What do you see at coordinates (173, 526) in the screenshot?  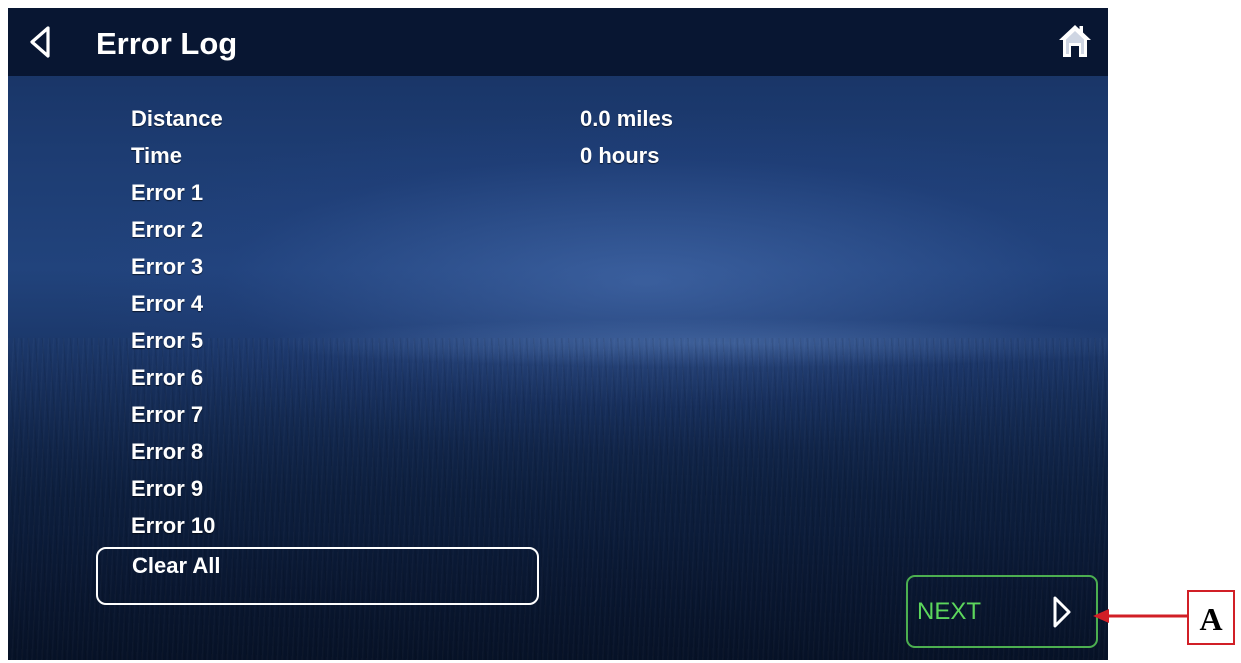 I see `error-row: Error 10` at bounding box center [173, 526].